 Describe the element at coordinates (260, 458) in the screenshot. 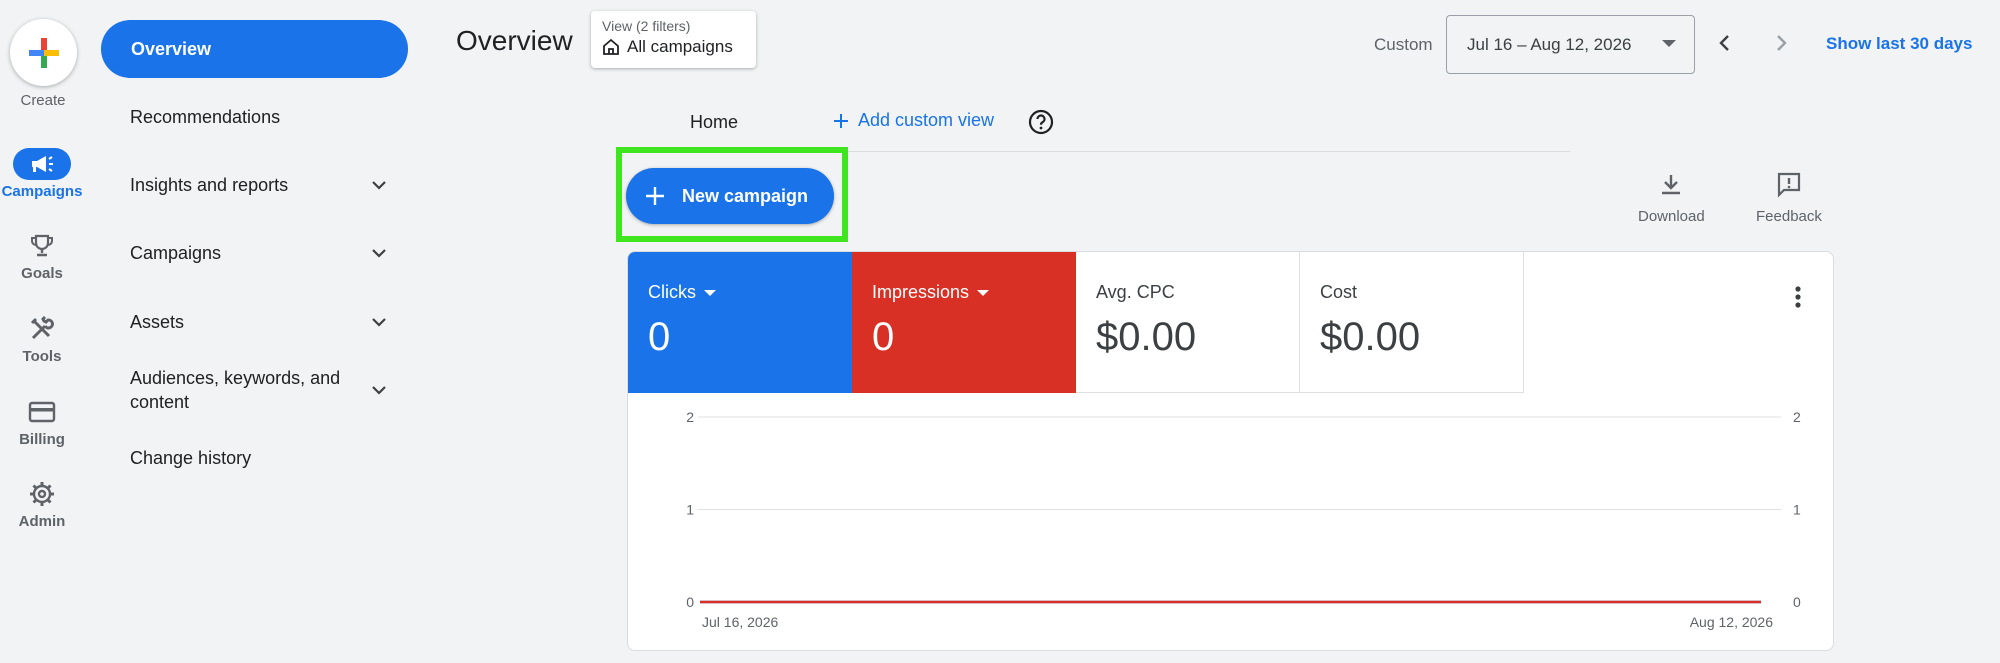

I see `nav-item-change-history: Change history` at that location.